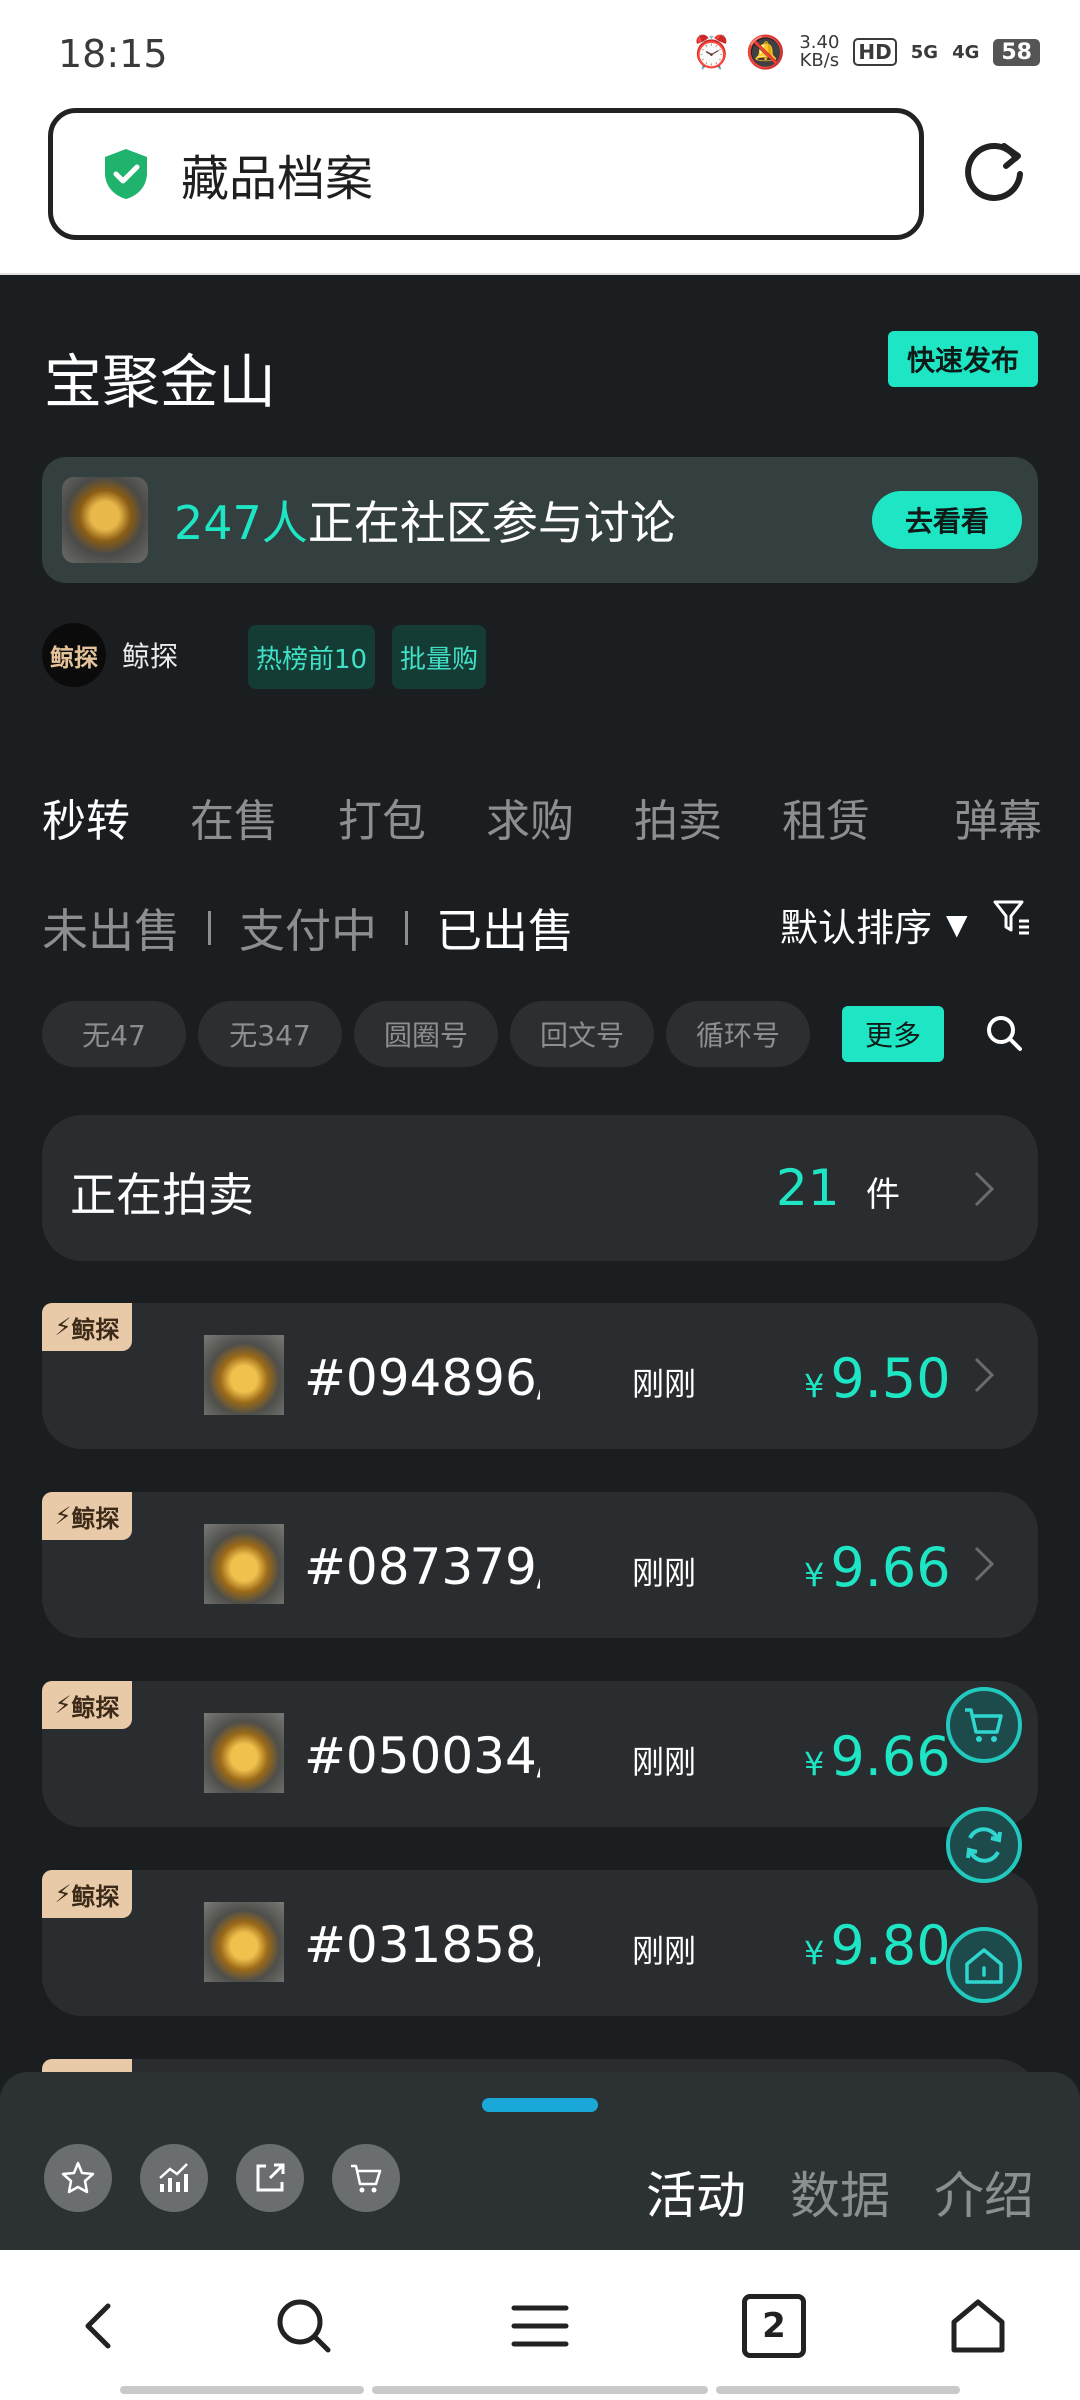 The height and width of the screenshot is (2400, 1080). I want to click on cart-fab, so click(984, 1725).